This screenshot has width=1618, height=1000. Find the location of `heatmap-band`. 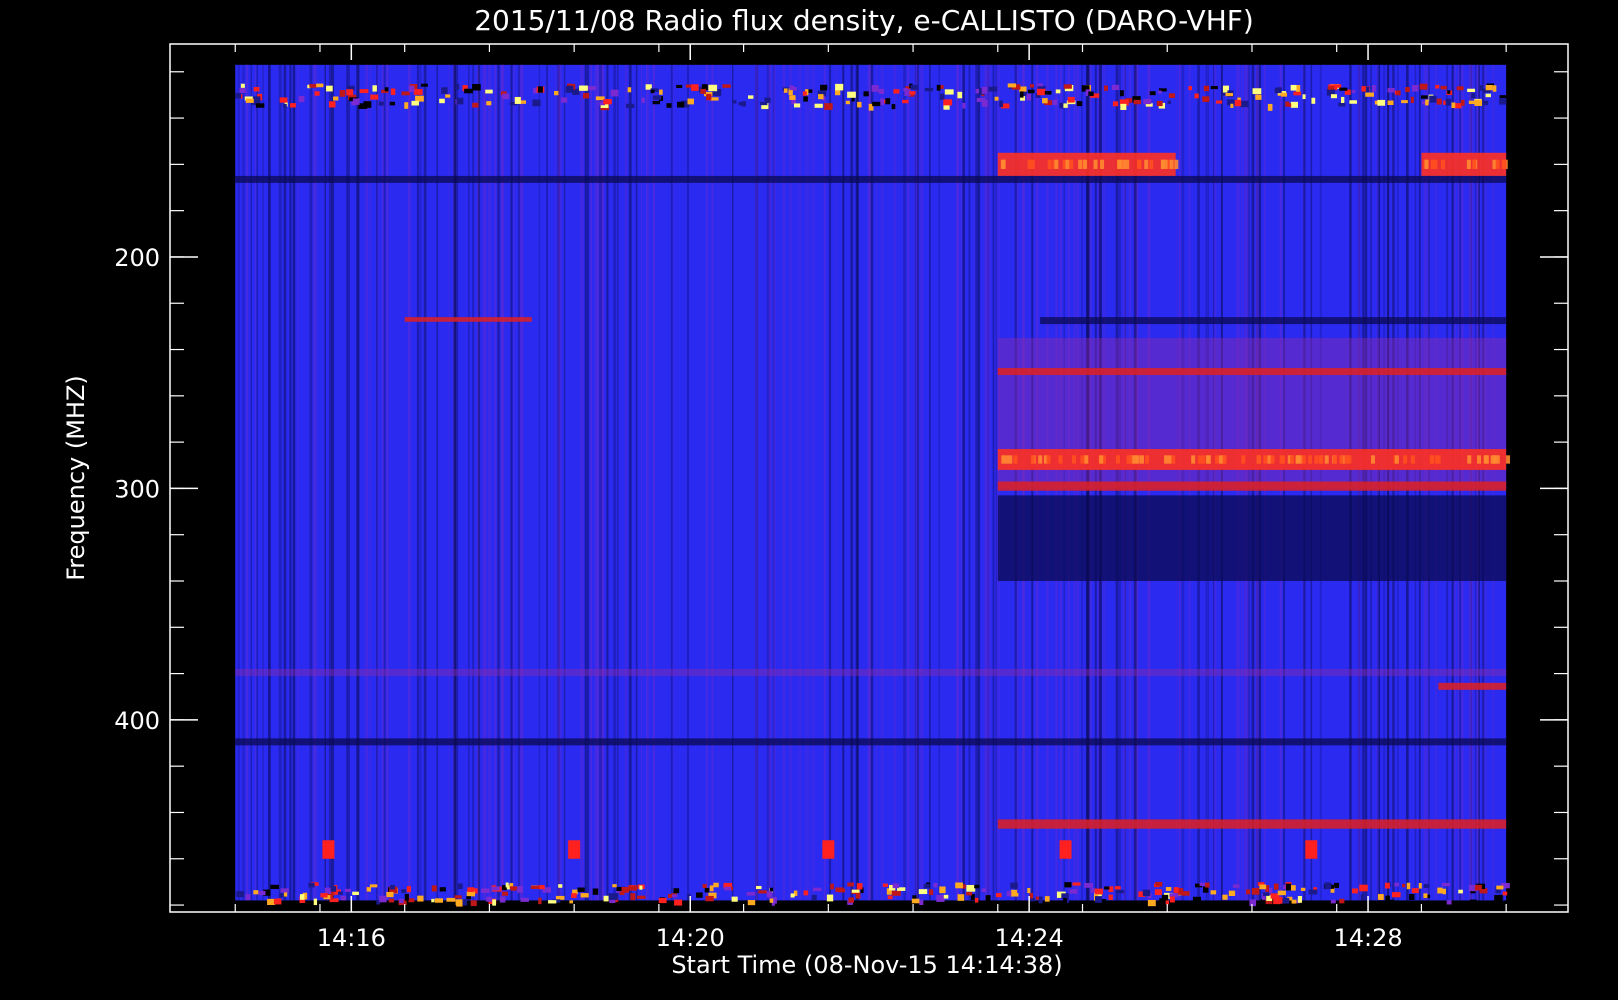

heatmap-band is located at coordinates (1273, 321).